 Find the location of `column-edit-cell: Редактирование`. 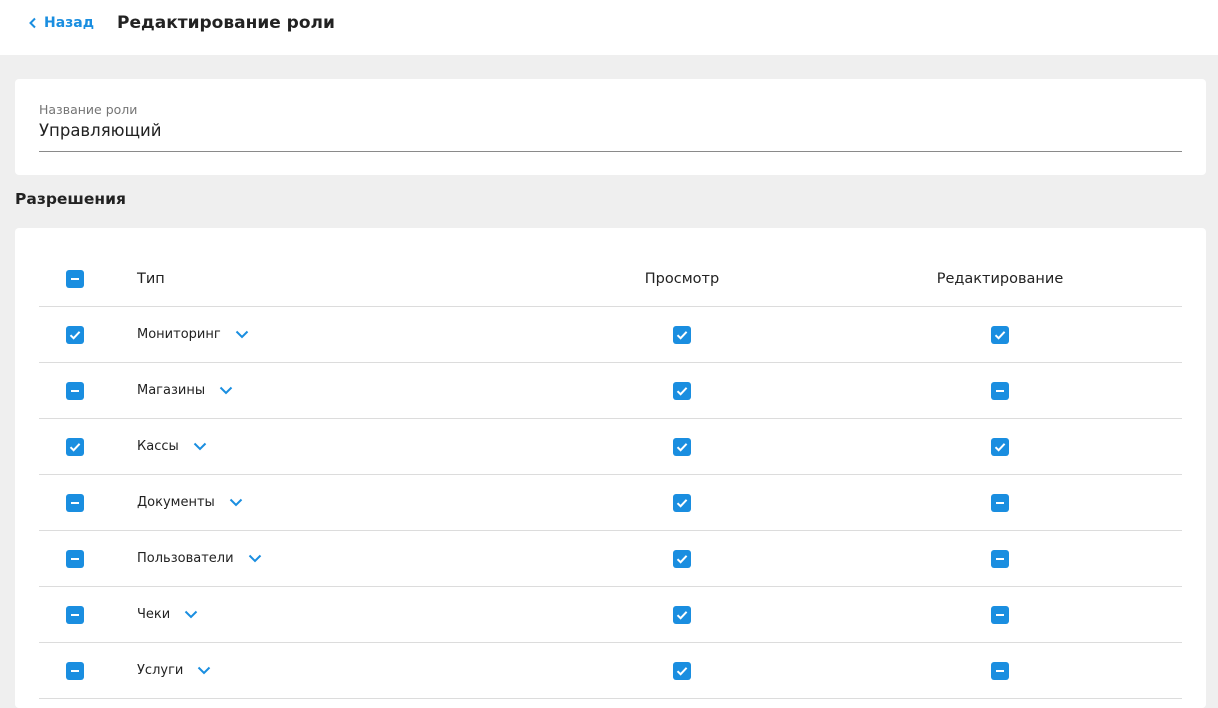

column-edit-cell: Редактирование is located at coordinates (1000, 279).